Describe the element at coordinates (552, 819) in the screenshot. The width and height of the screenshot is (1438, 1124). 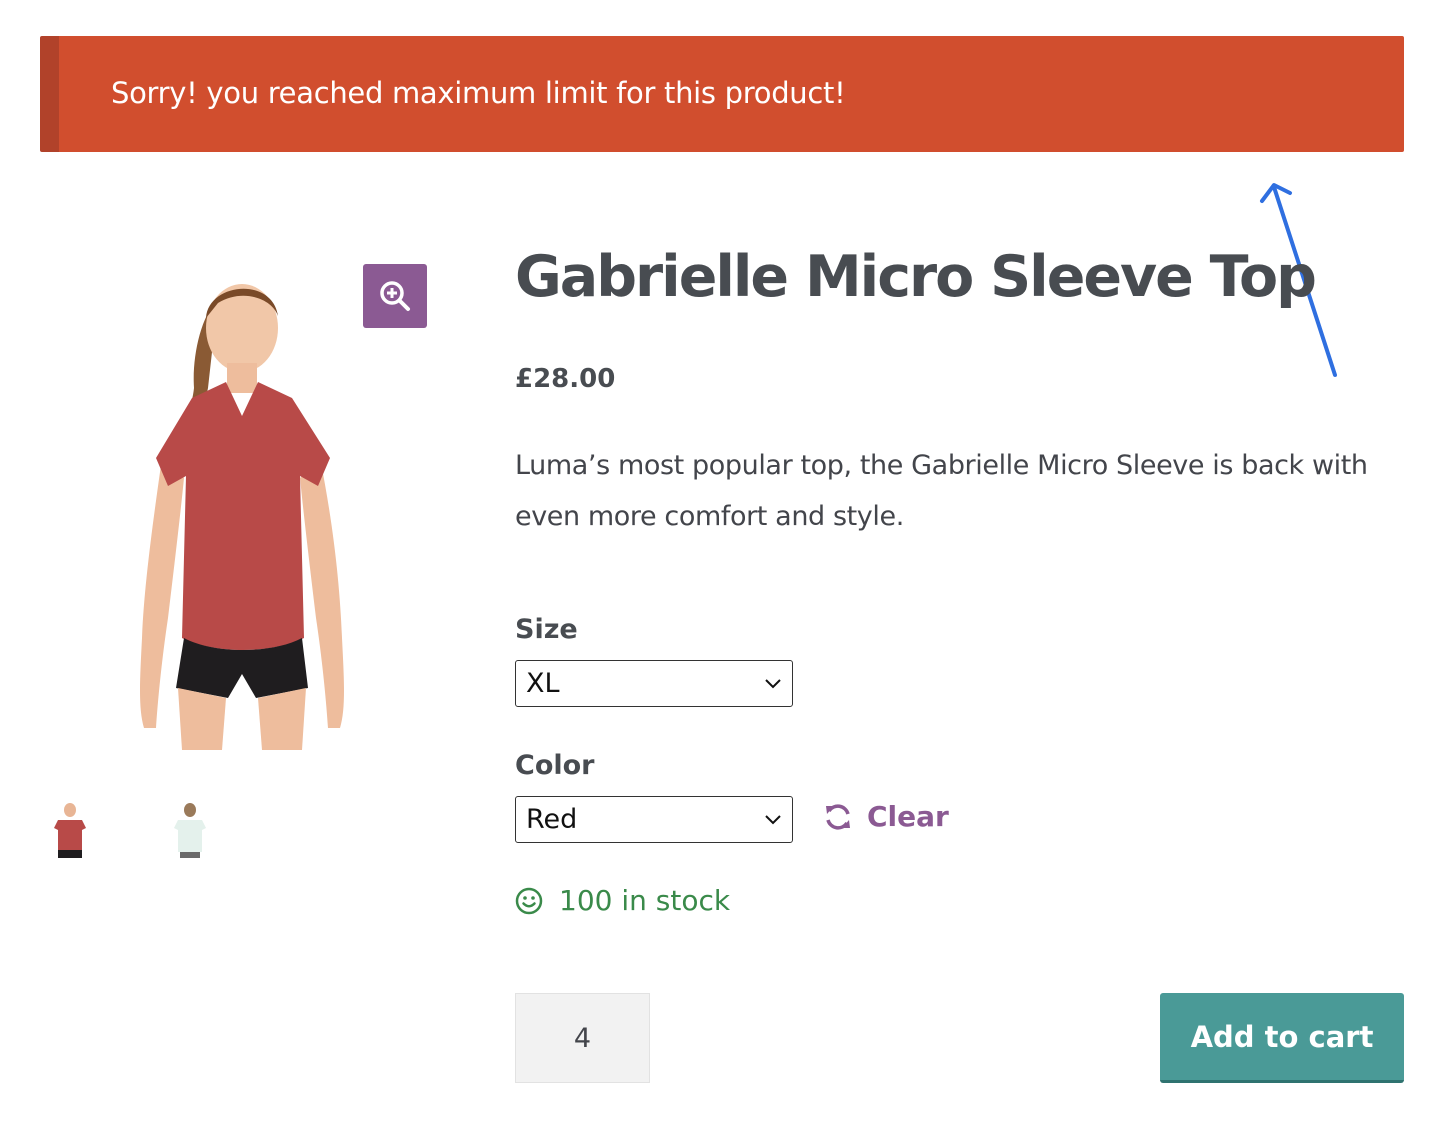
I see `color-select-value: Red` at that location.